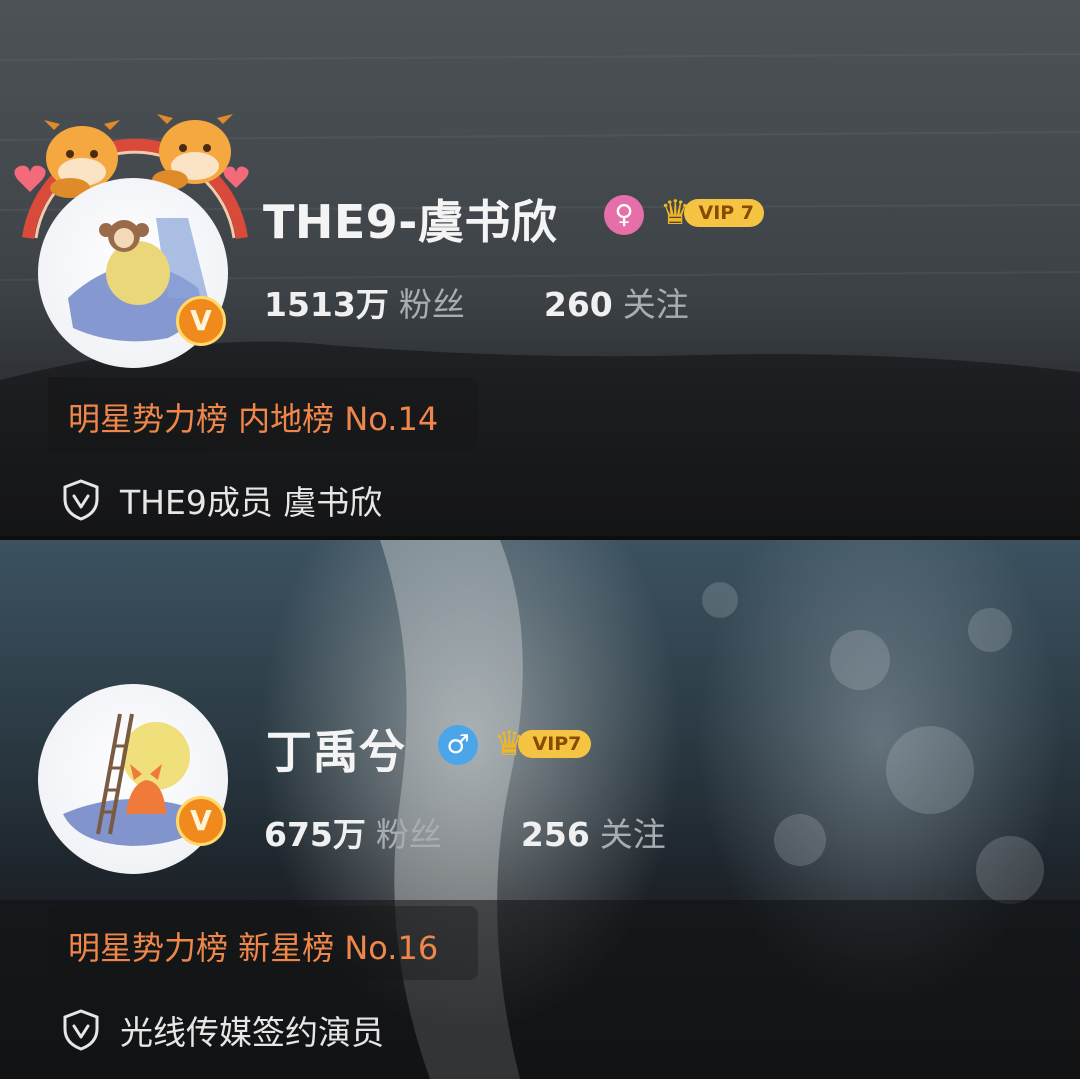 The height and width of the screenshot is (1079, 1080). What do you see at coordinates (315, 834) in the screenshot?
I see `followers-count: 675万` at bounding box center [315, 834].